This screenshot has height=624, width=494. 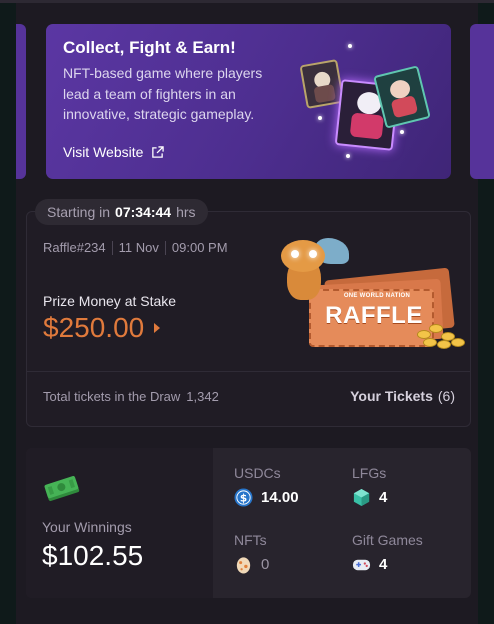 I want to click on gamepad-icon, so click(x=361, y=565).